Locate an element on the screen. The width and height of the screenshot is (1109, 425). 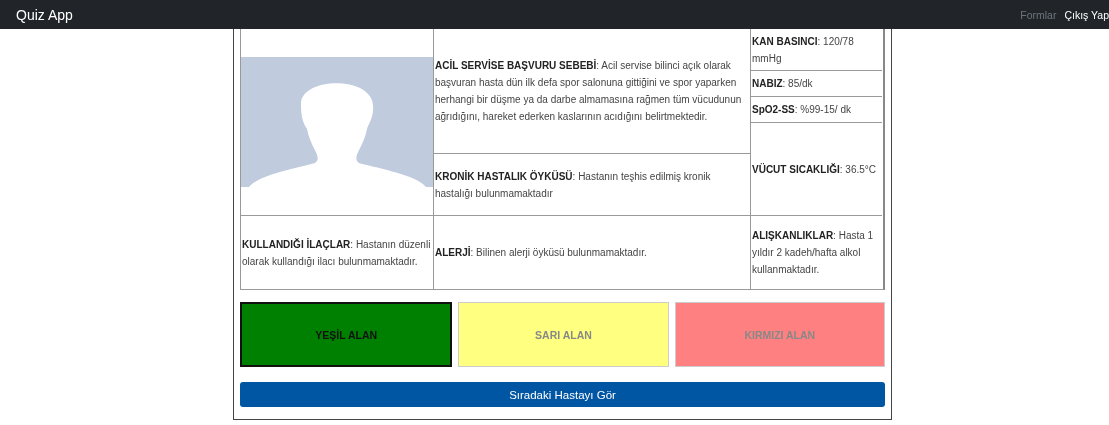
vital-sign-text: KAN BASINCI: 120/78 mmHg is located at coordinates (803, 50).